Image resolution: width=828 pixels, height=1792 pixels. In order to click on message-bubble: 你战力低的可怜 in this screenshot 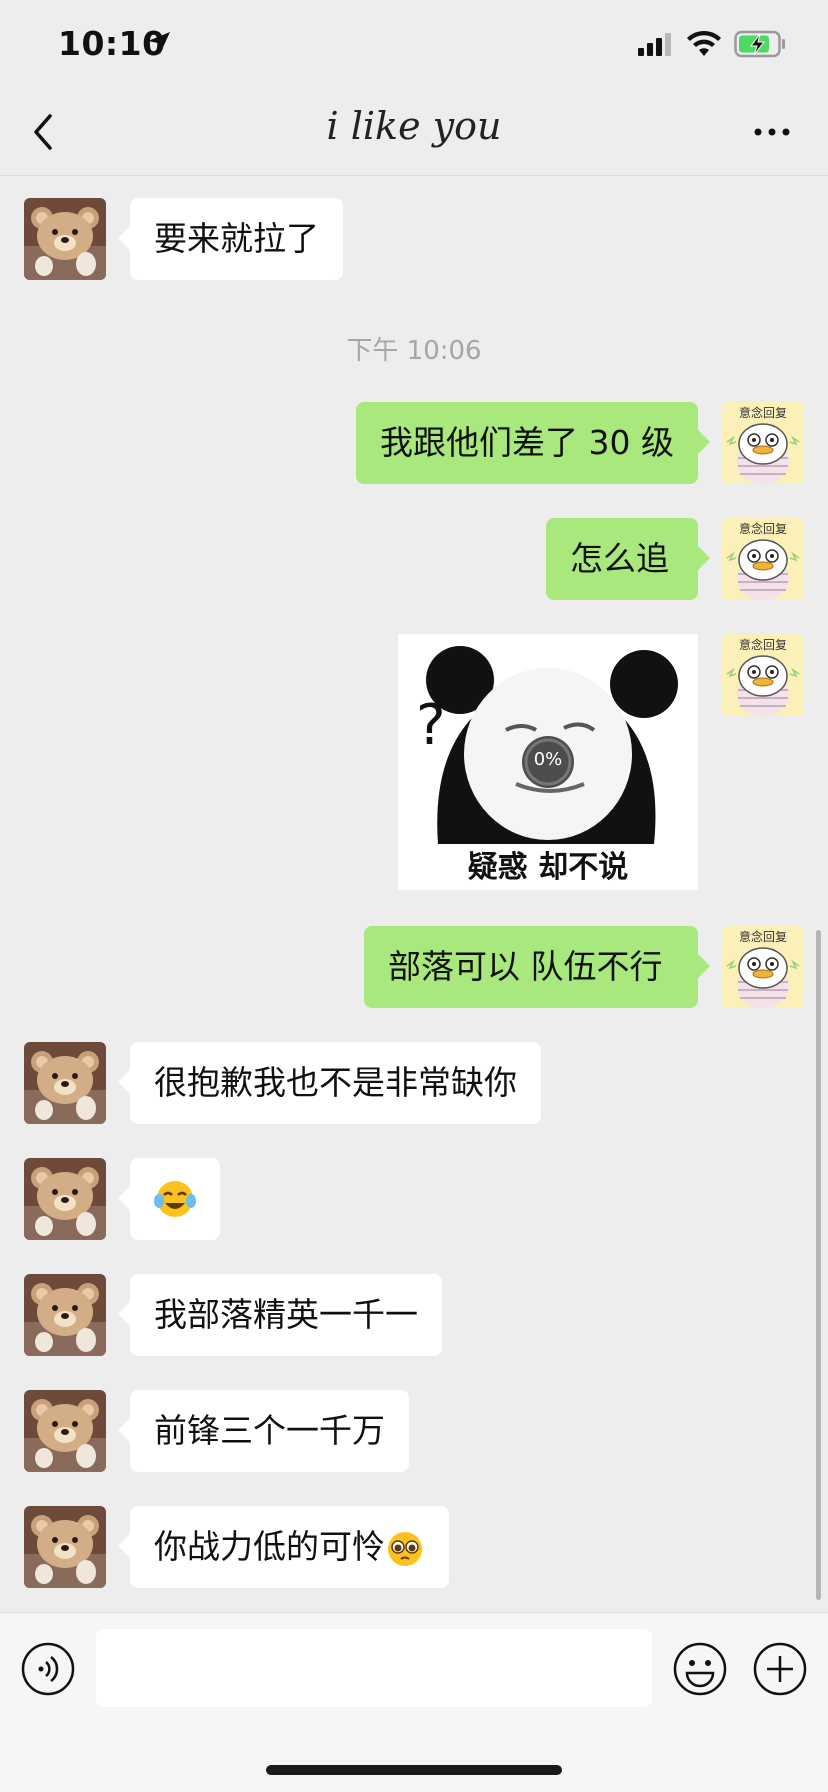, I will do `click(283, 1547)`.